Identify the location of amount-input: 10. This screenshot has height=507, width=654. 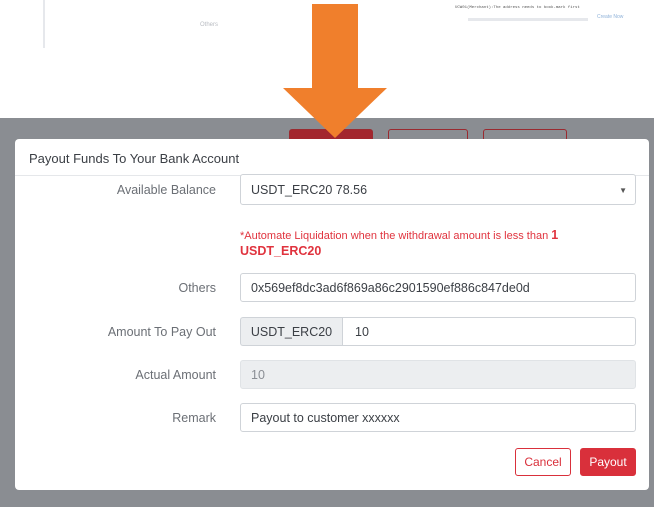
(489, 331).